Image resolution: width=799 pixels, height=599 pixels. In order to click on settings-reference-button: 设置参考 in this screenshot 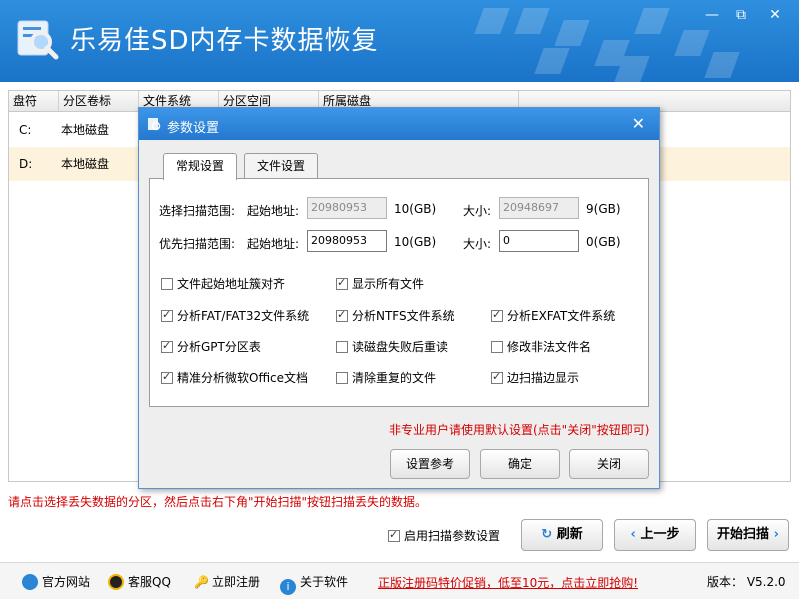, I will do `click(430, 464)`.